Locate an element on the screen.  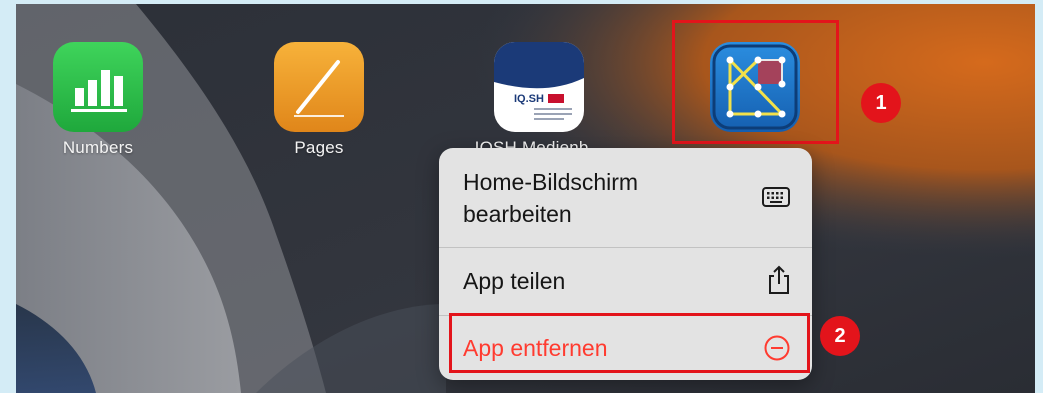
numbers-app-icon is located at coordinates (98, 87).